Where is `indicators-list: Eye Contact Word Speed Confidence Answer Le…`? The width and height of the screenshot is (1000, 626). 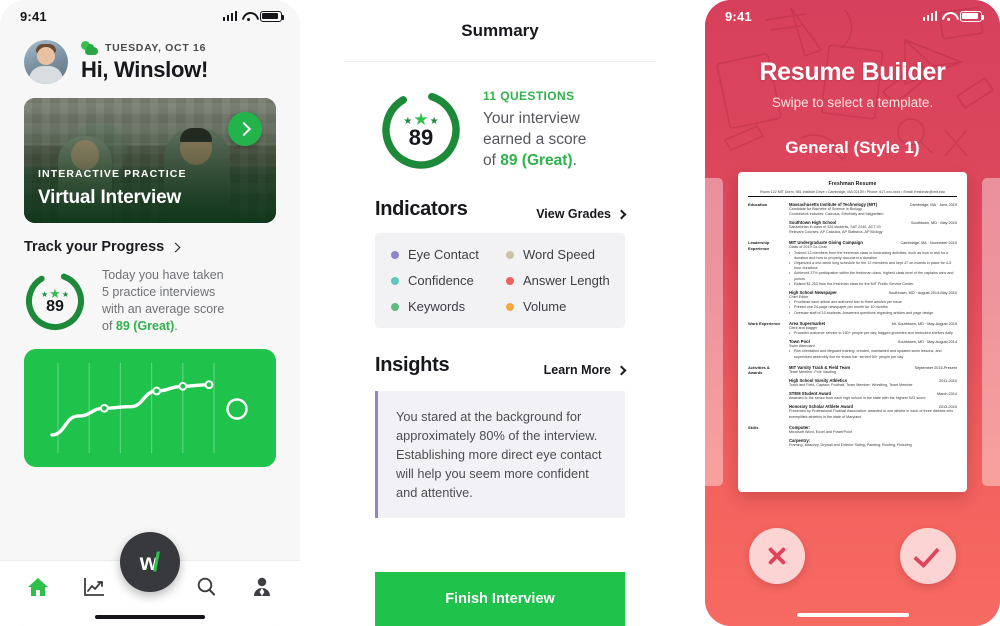
indicators-list: Eye Contact Word Speed Confidence Answer Le… is located at coordinates (500, 280).